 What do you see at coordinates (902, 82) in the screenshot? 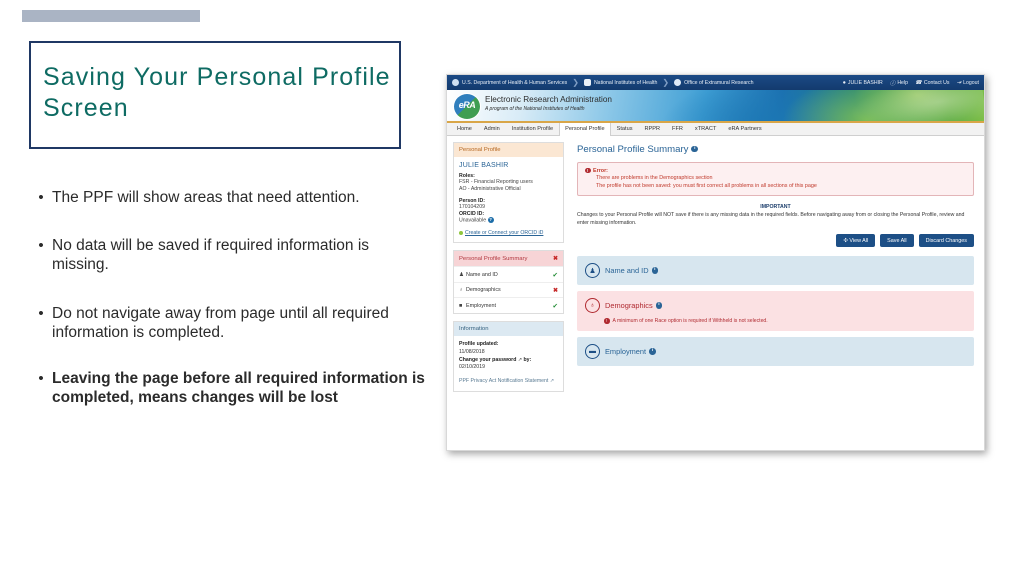
I see `help-label: Help` at bounding box center [902, 82].